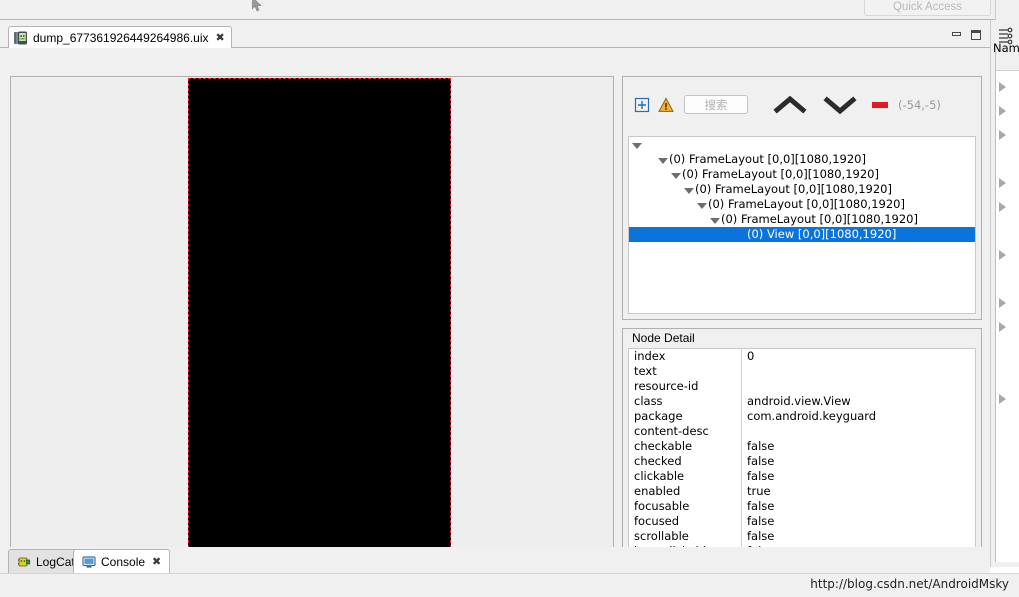 The width and height of the screenshot is (1019, 597). What do you see at coordinates (509, 585) in the screenshot?
I see `status-bar: http://blog.csdn.net/AndroidMsky` at bounding box center [509, 585].